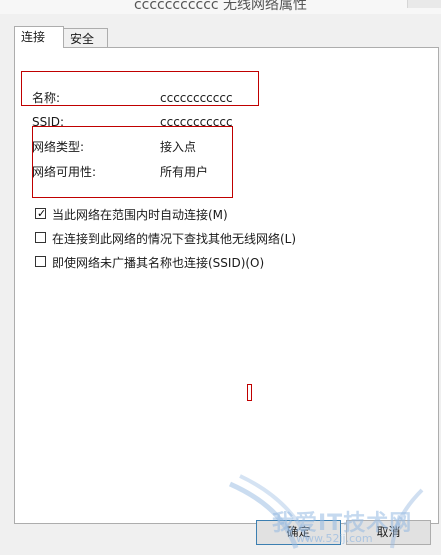  Describe the element at coordinates (39, 37) in the screenshot. I see `tab-connection: 连接` at that location.